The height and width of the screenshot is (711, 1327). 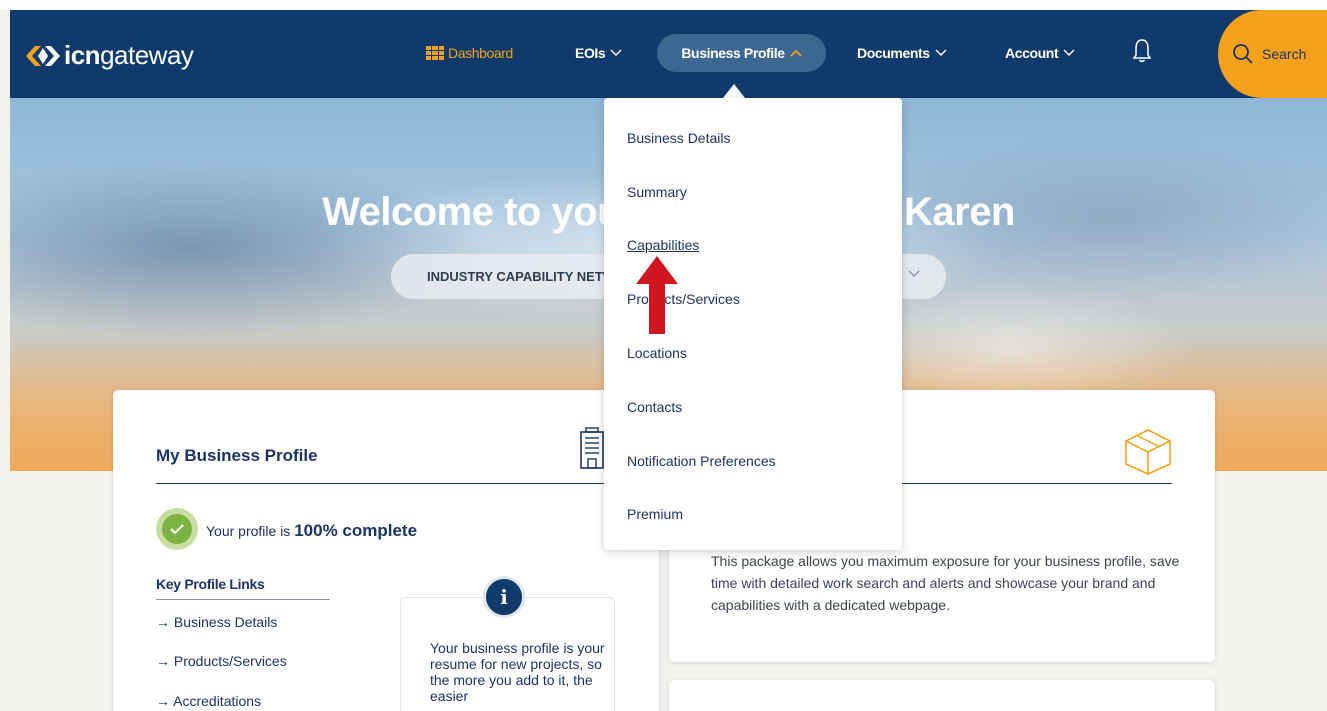 I want to click on bell-icon, so click(x=1142, y=51).